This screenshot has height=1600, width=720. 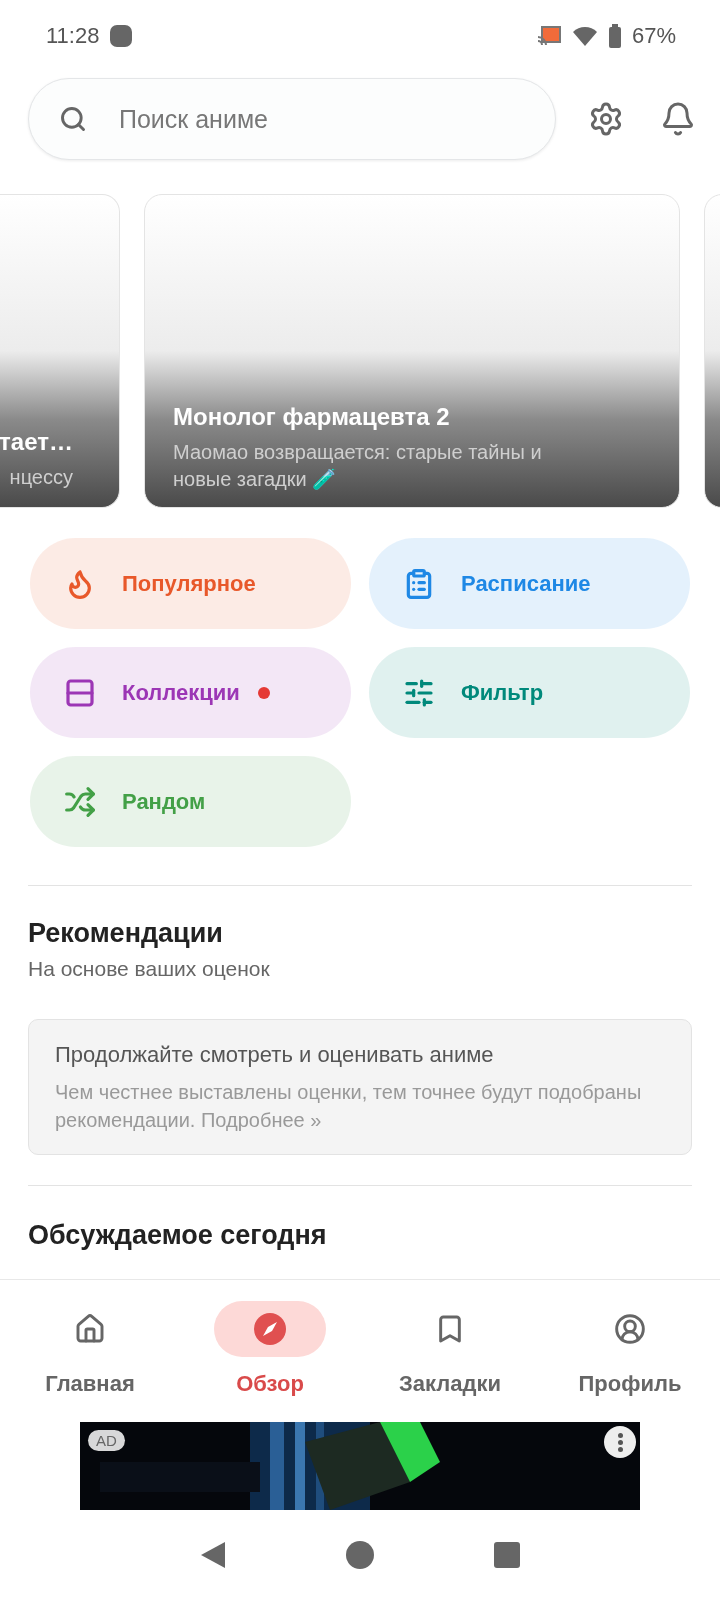 What do you see at coordinates (349, 1106) in the screenshot?
I see `notice-text: Чем честнее выставлены оценки, тем точнее будут подобраны рекомендации. Подробнее »` at bounding box center [349, 1106].